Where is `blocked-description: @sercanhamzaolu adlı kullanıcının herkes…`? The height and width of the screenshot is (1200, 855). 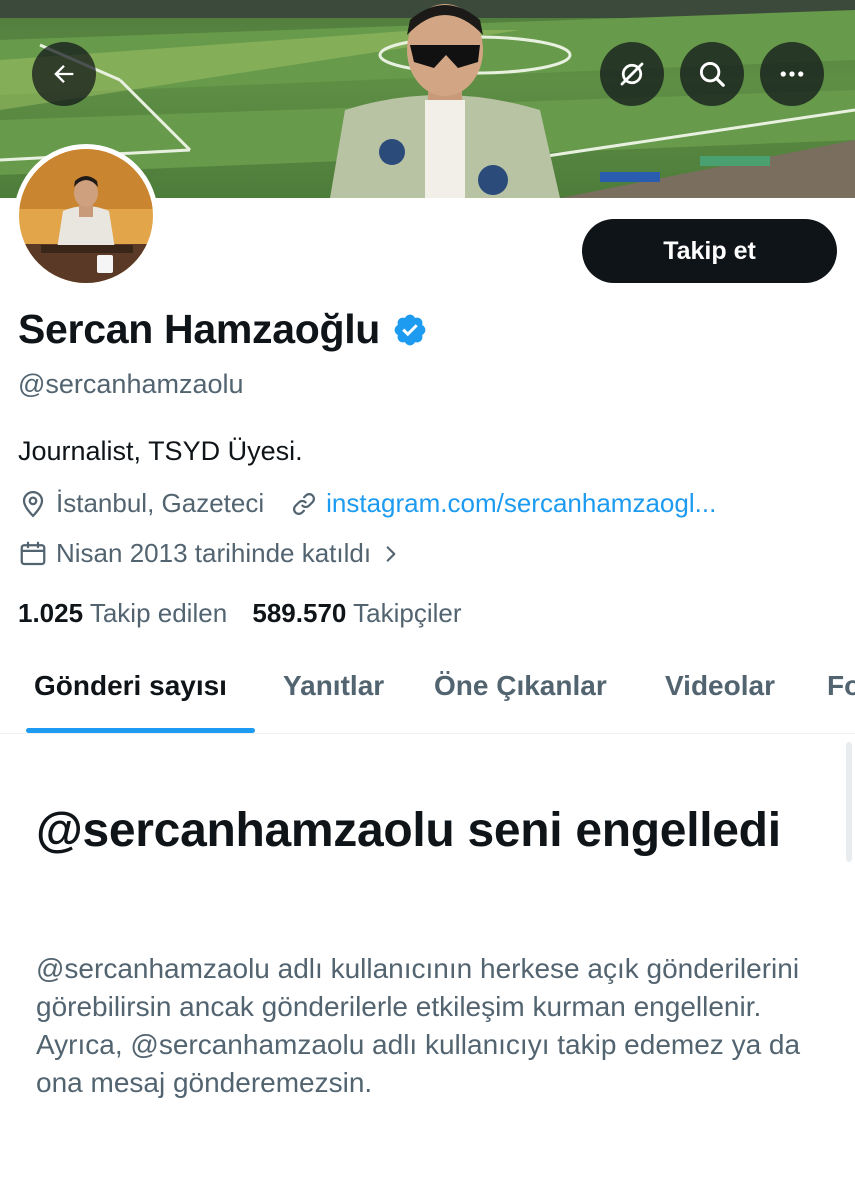 blocked-description: @sercanhamzaolu adlı kullanıcının herkes… is located at coordinates (418, 1025).